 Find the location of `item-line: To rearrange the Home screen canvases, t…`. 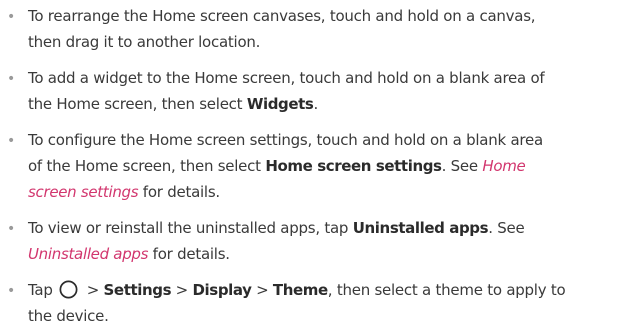

item-line: To rearrange the Home screen canvases, t… is located at coordinates (282, 16).